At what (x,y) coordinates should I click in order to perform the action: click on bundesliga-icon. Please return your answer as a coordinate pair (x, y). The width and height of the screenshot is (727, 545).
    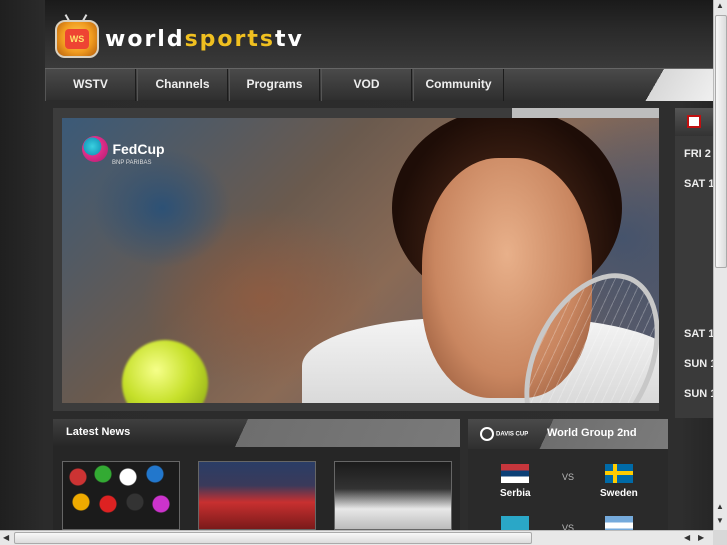
    Looking at the image, I should click on (694, 121).